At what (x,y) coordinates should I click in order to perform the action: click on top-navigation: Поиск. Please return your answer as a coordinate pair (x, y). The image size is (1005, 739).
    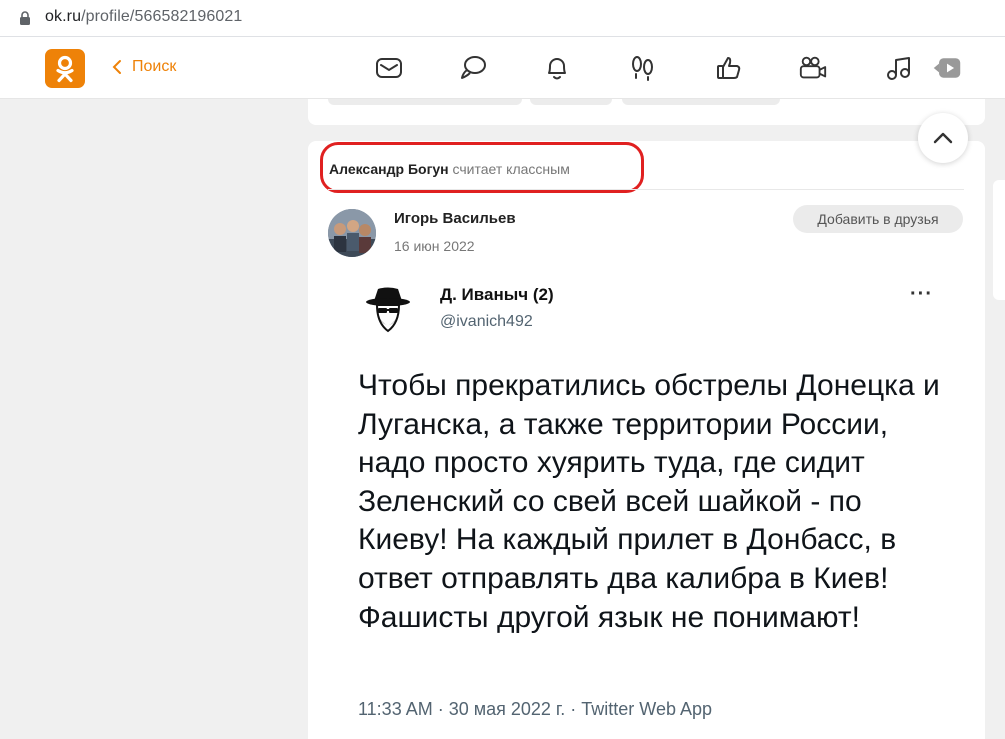
    Looking at the image, I should click on (502, 68).